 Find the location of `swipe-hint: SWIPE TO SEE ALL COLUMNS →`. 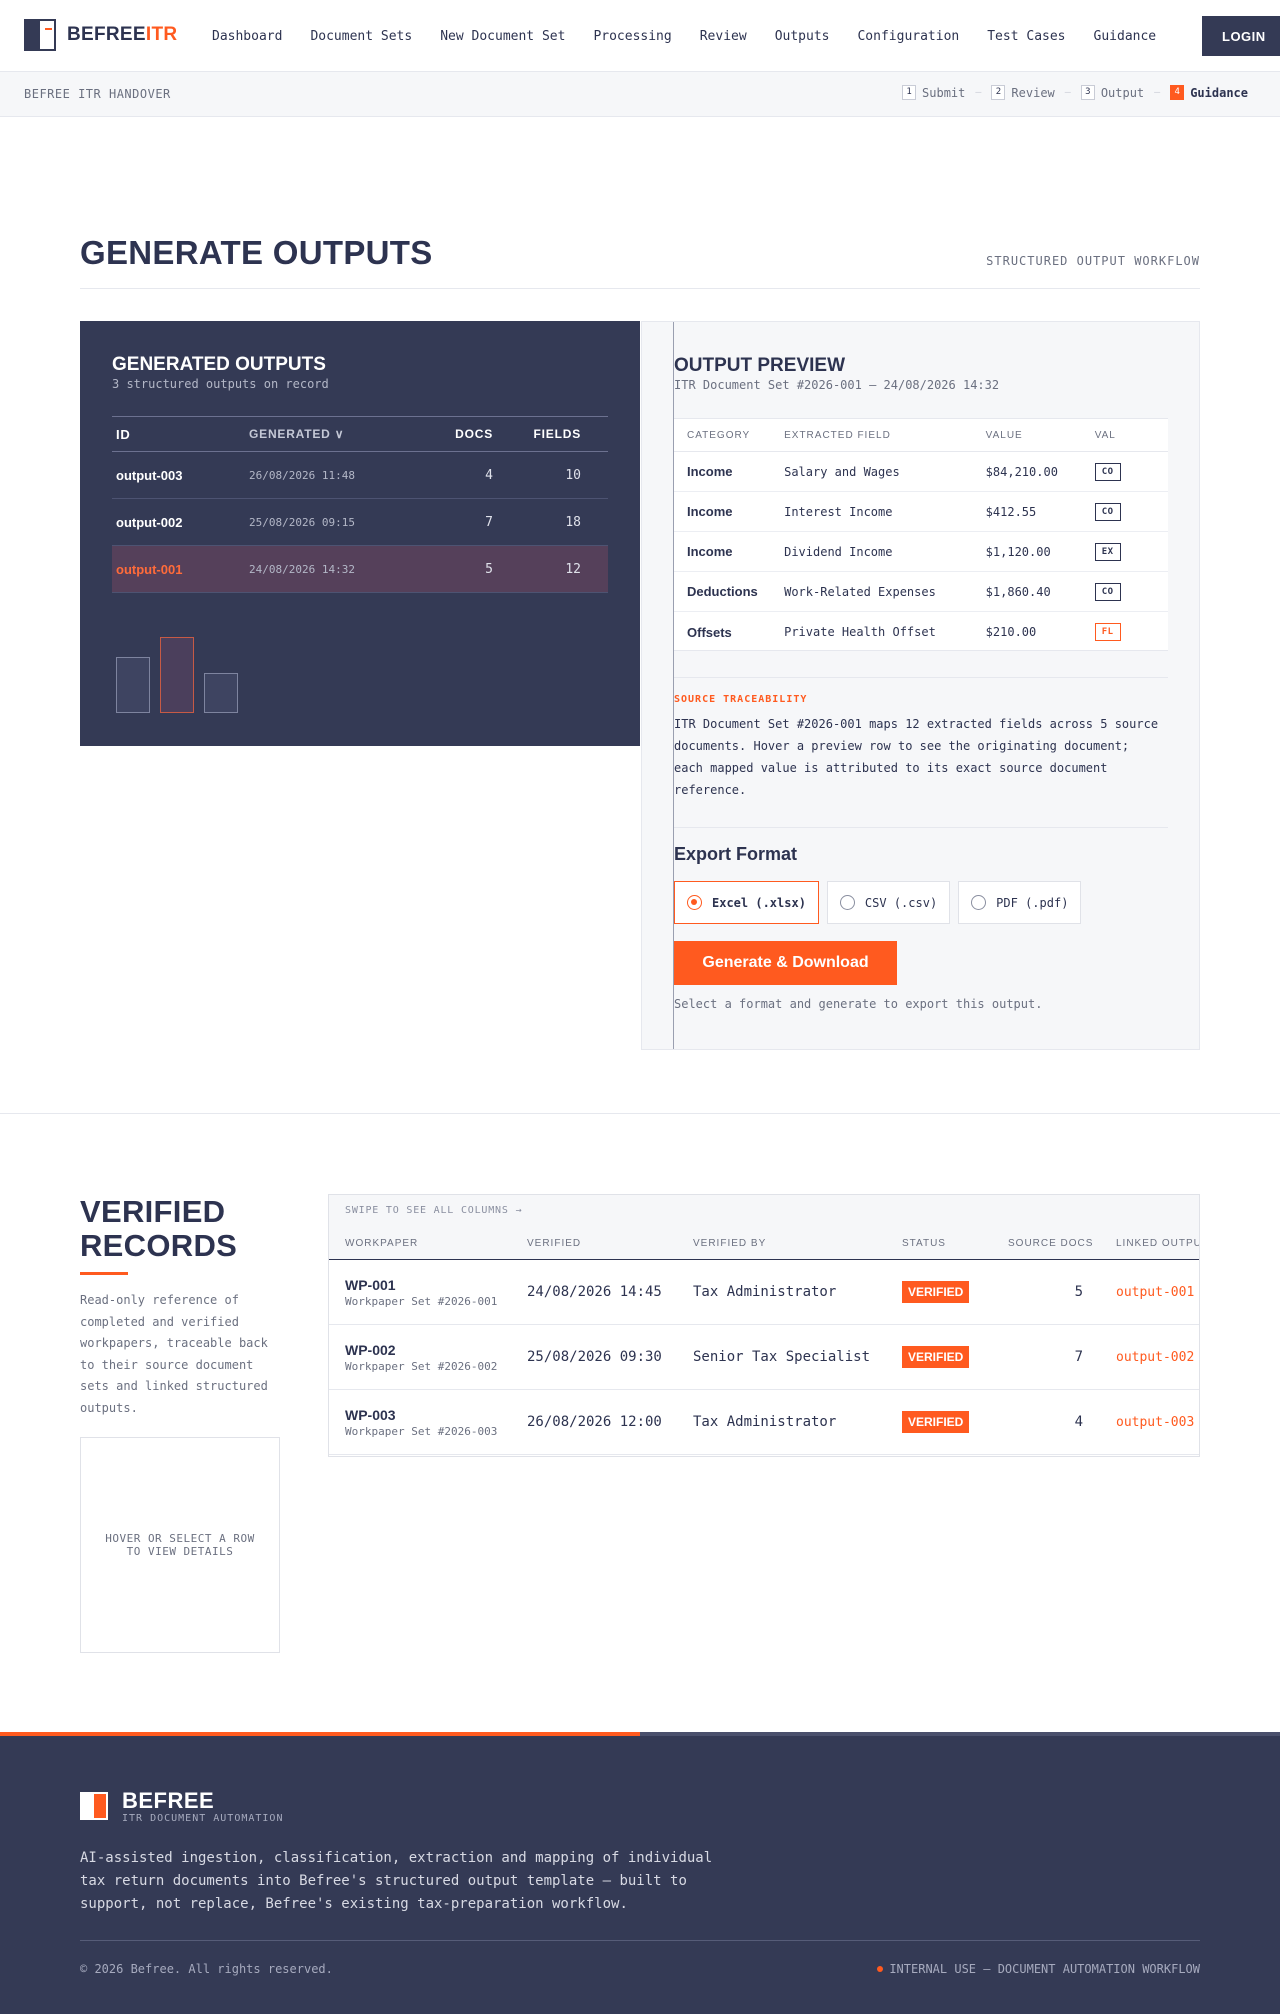

swipe-hint: SWIPE TO SEE ALL COLUMNS → is located at coordinates (434, 1210).